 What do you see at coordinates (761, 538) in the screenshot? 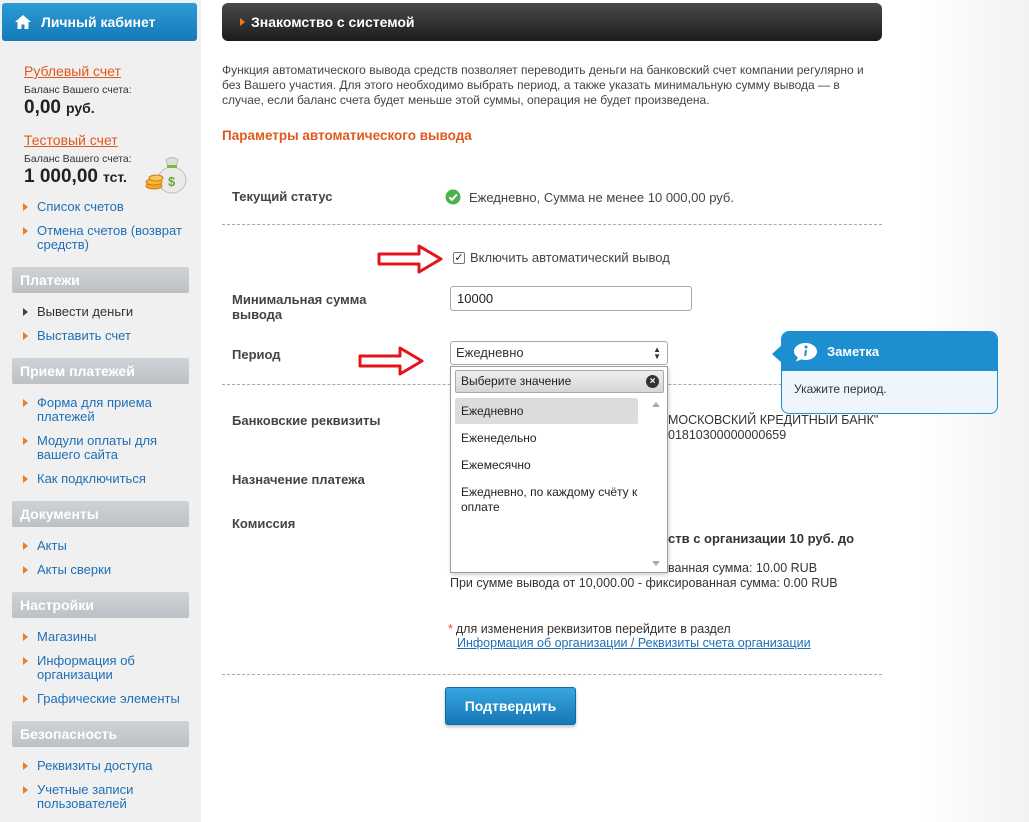
I see `commission-line-1: ств с организации 10 руб. до` at bounding box center [761, 538].